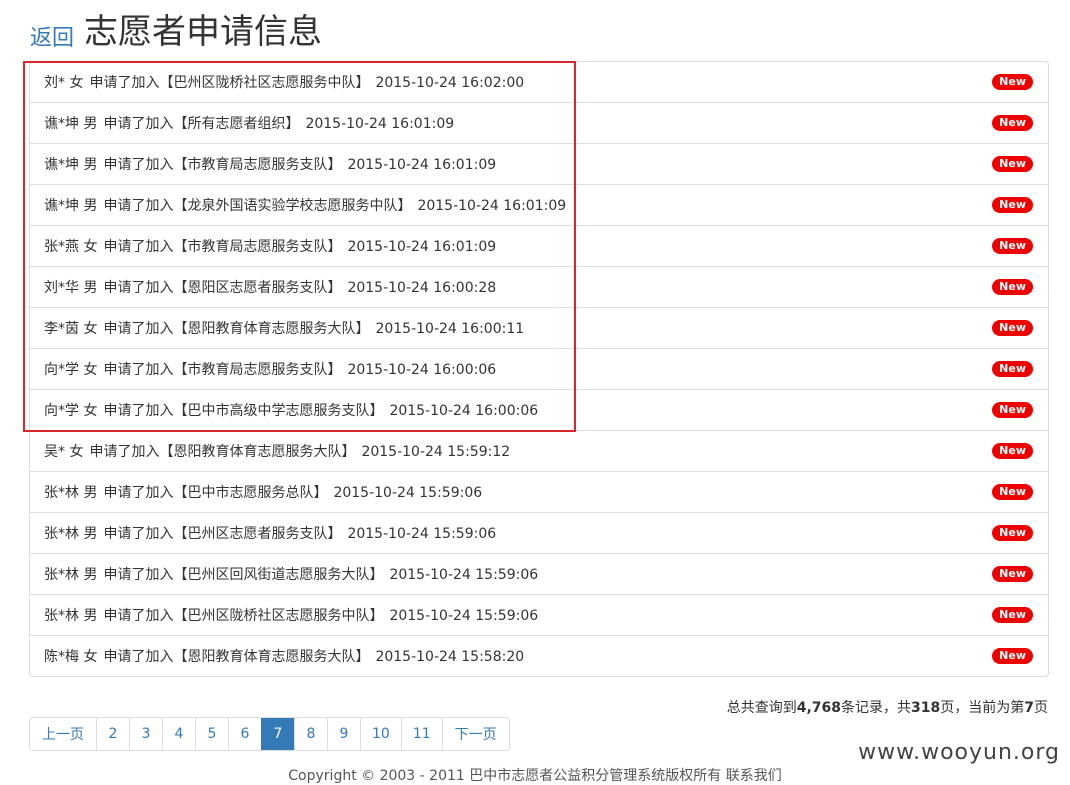 The height and width of the screenshot is (785, 1070). What do you see at coordinates (112, 734) in the screenshot?
I see `page-2-button: 2` at bounding box center [112, 734].